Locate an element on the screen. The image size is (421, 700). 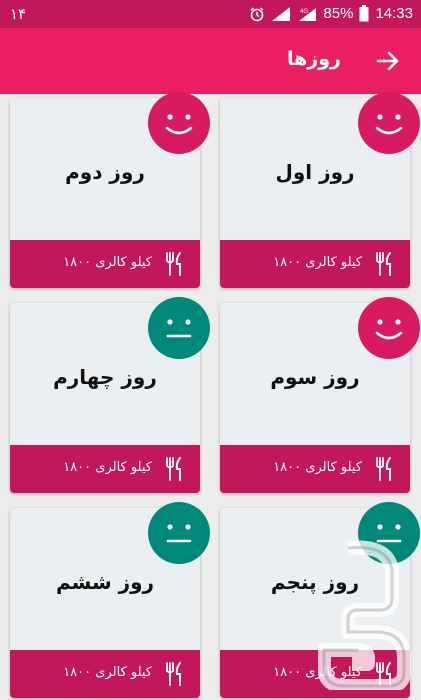
svg-text: 4G is located at coordinates (304, 12).